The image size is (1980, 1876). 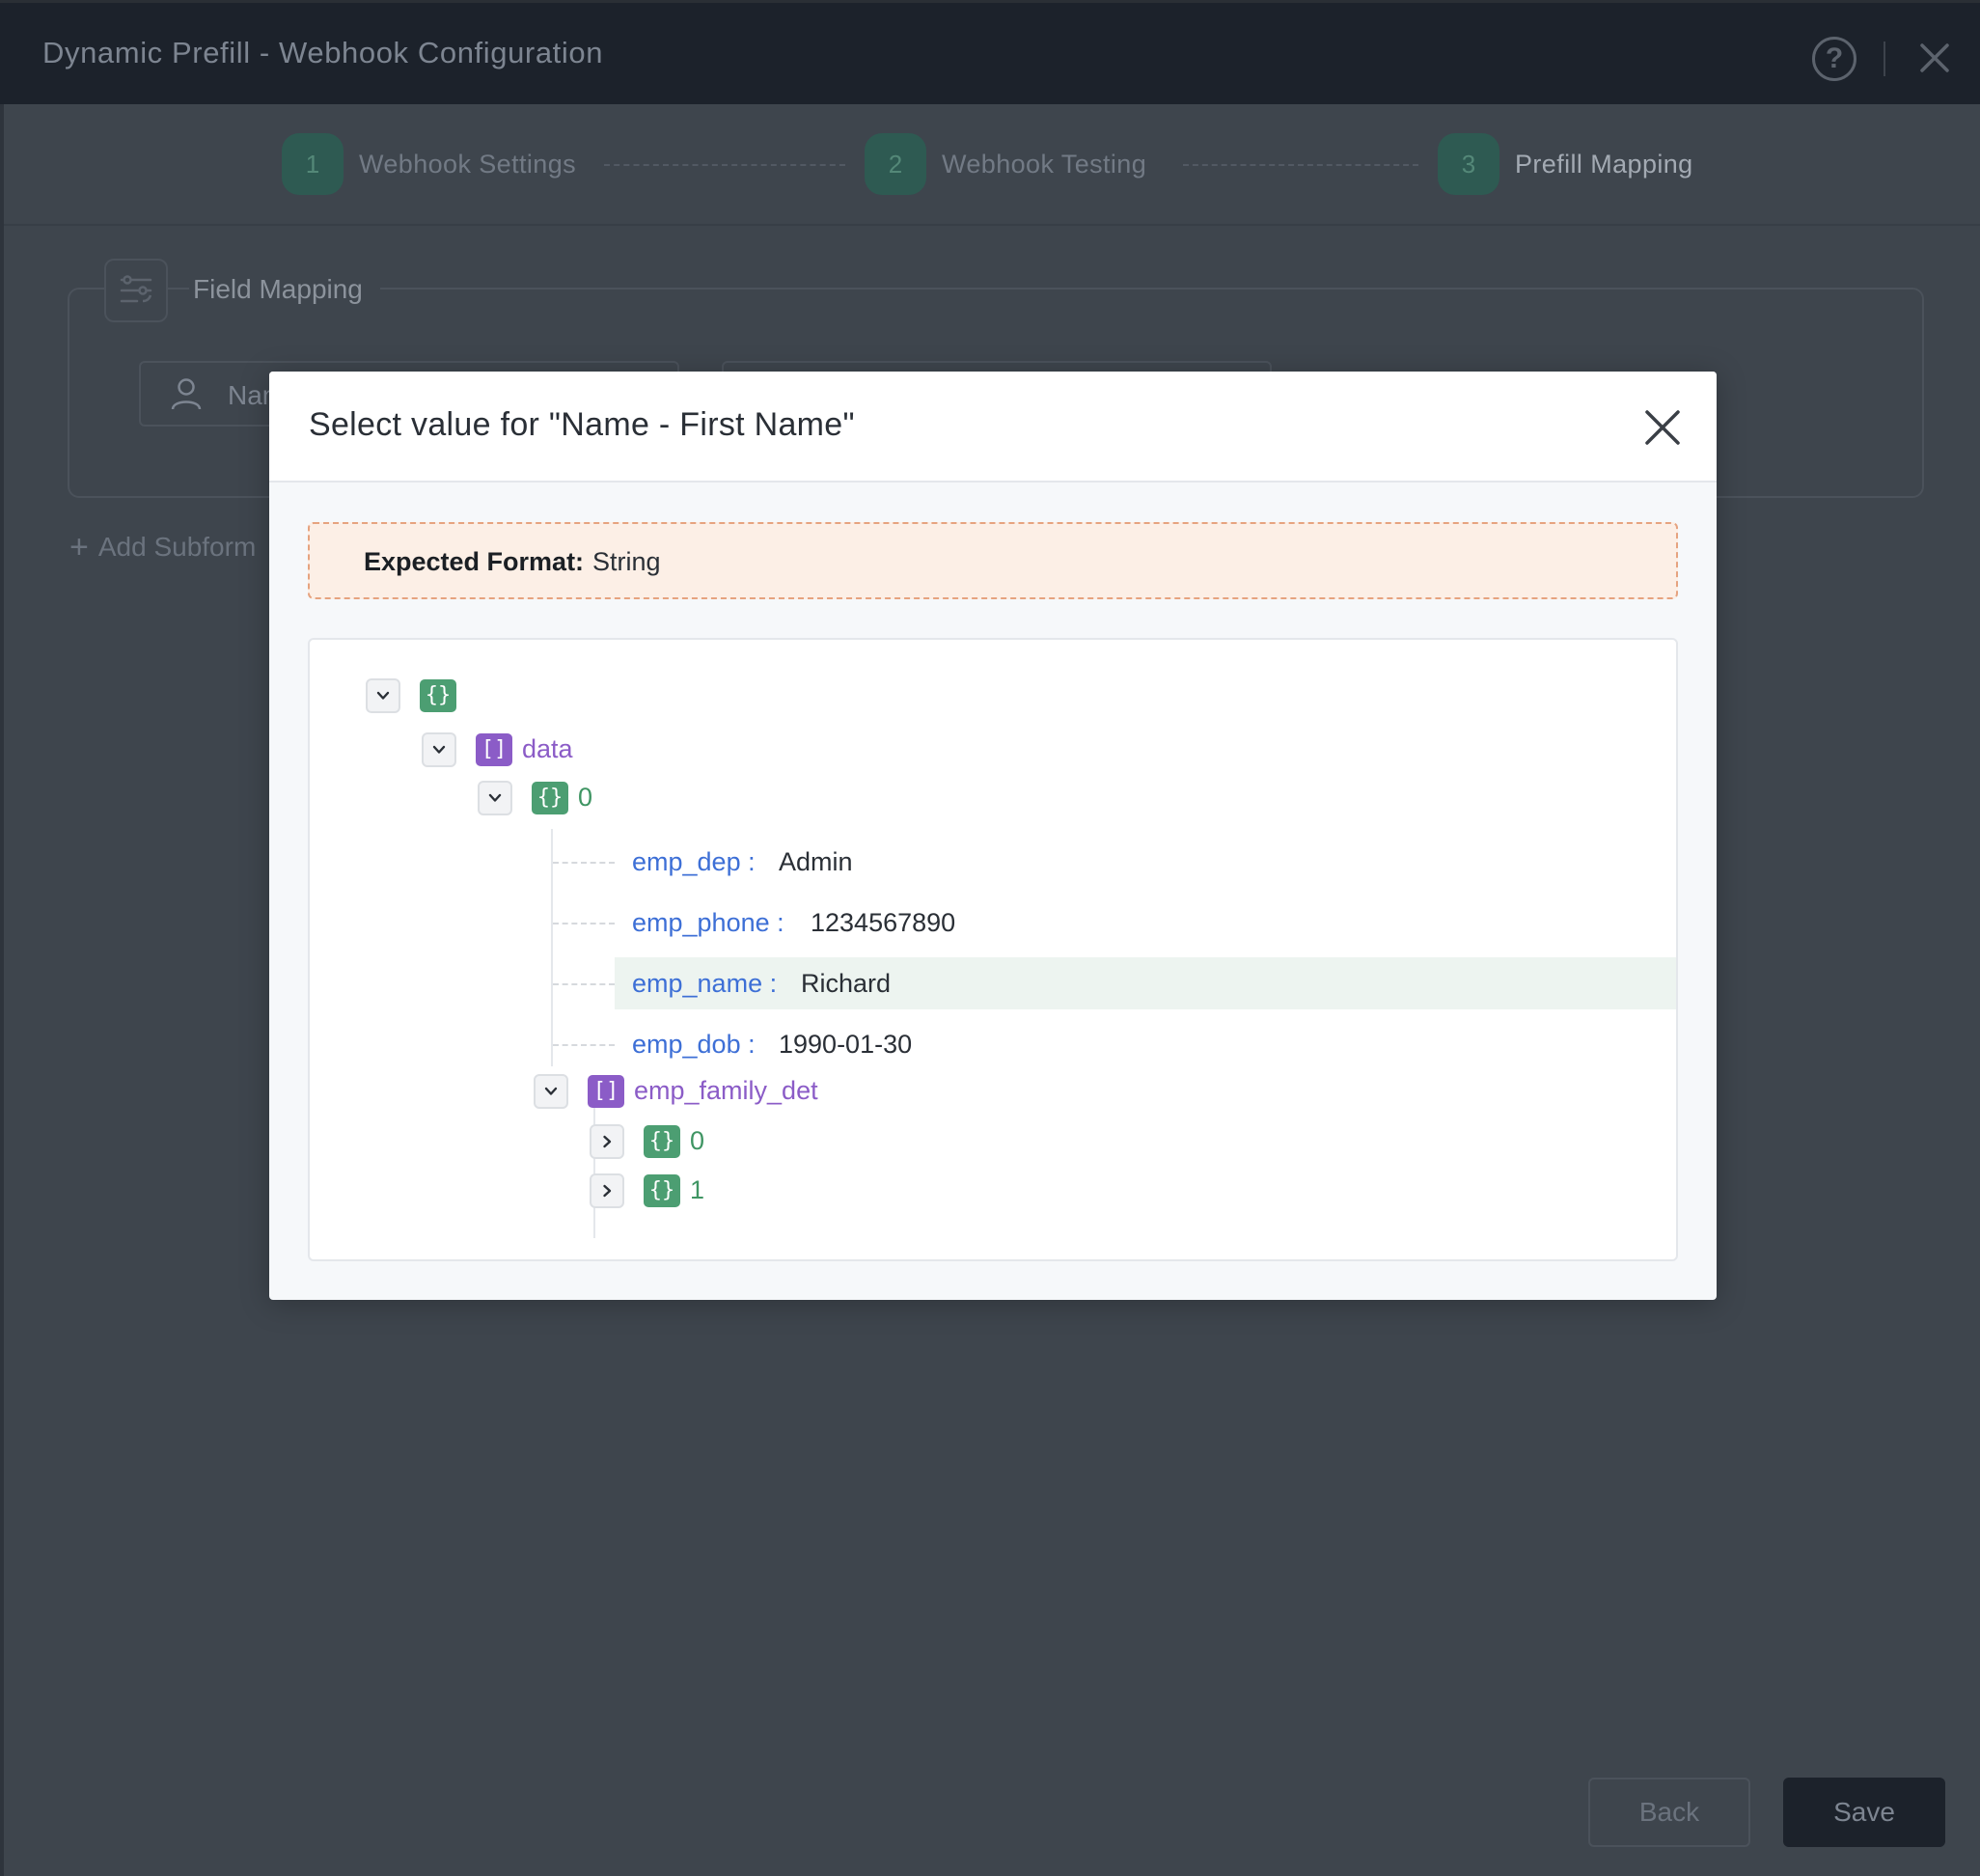 What do you see at coordinates (993, 427) in the screenshot?
I see `modal-header: Select value for "Name - First Name"` at bounding box center [993, 427].